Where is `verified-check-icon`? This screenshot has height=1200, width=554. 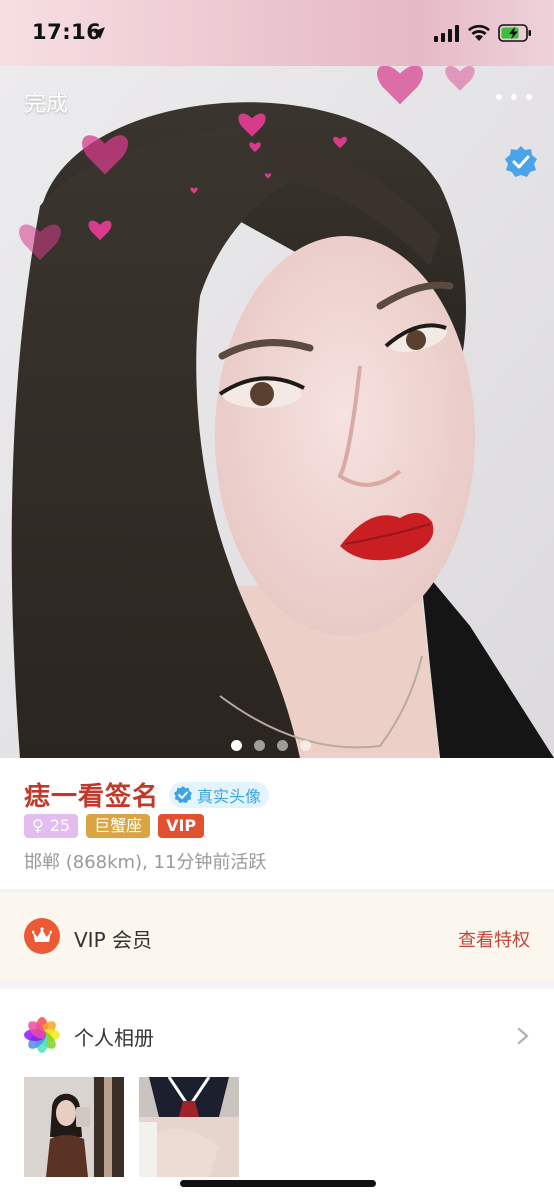 verified-check-icon is located at coordinates (521, 161).